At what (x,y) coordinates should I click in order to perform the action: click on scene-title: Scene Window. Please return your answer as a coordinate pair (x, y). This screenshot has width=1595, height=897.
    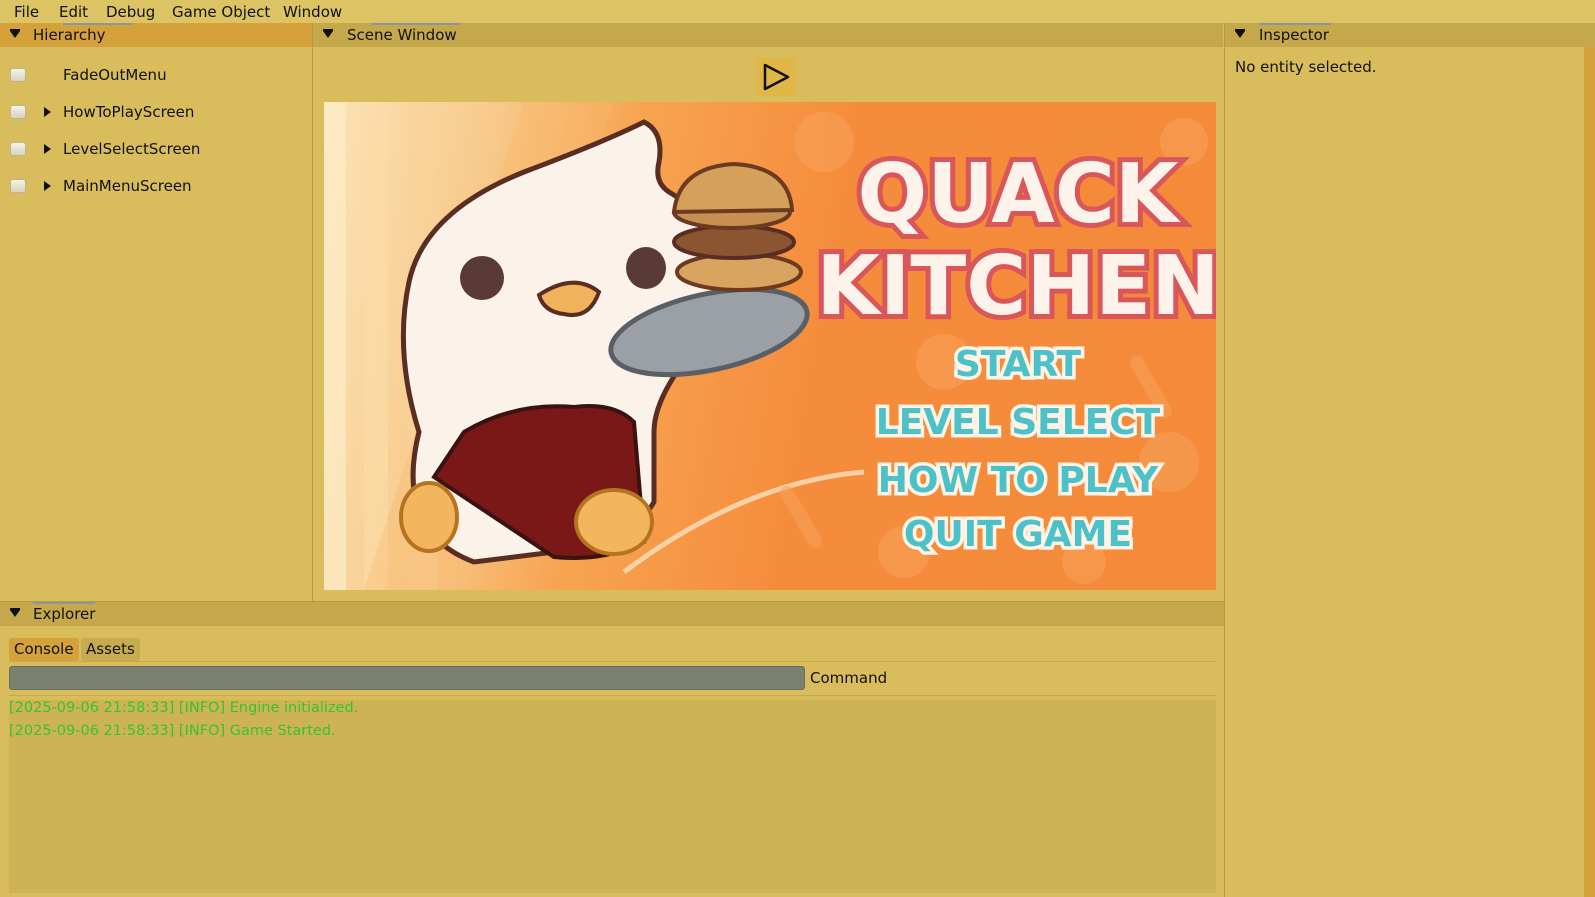
    Looking at the image, I should click on (402, 35).